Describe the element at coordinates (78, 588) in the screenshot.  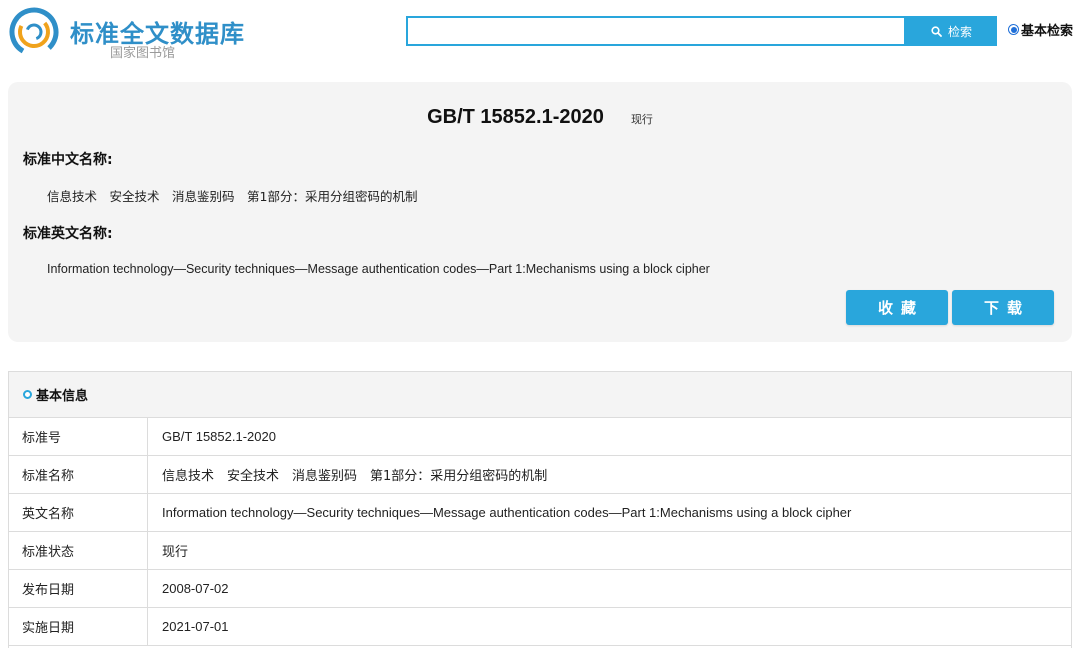
I see `row-key: 发布日期` at that location.